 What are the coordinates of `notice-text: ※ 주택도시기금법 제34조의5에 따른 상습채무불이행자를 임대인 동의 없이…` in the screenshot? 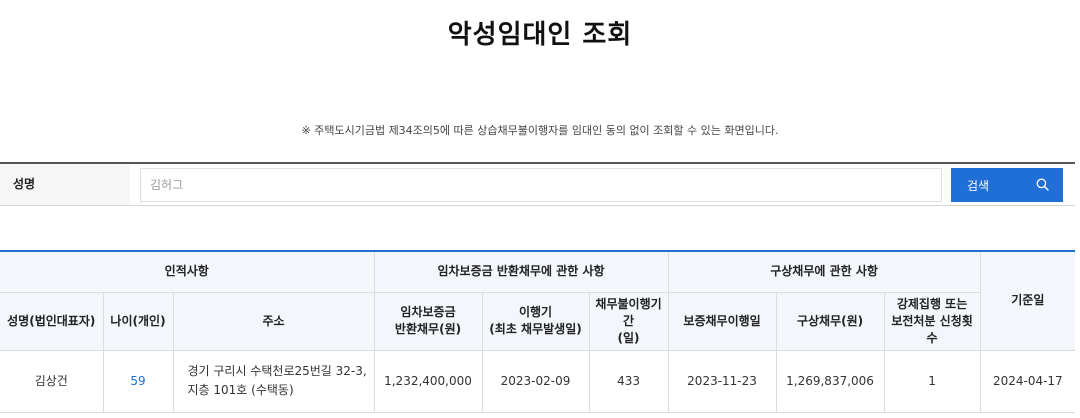 It's located at (540, 130).